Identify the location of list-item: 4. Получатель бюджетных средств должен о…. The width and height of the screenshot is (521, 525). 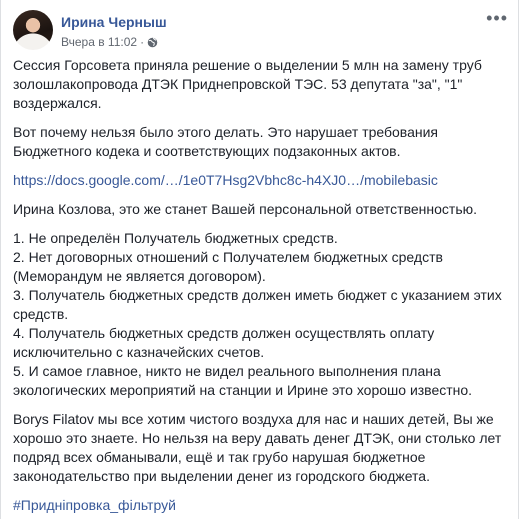
(224, 342).